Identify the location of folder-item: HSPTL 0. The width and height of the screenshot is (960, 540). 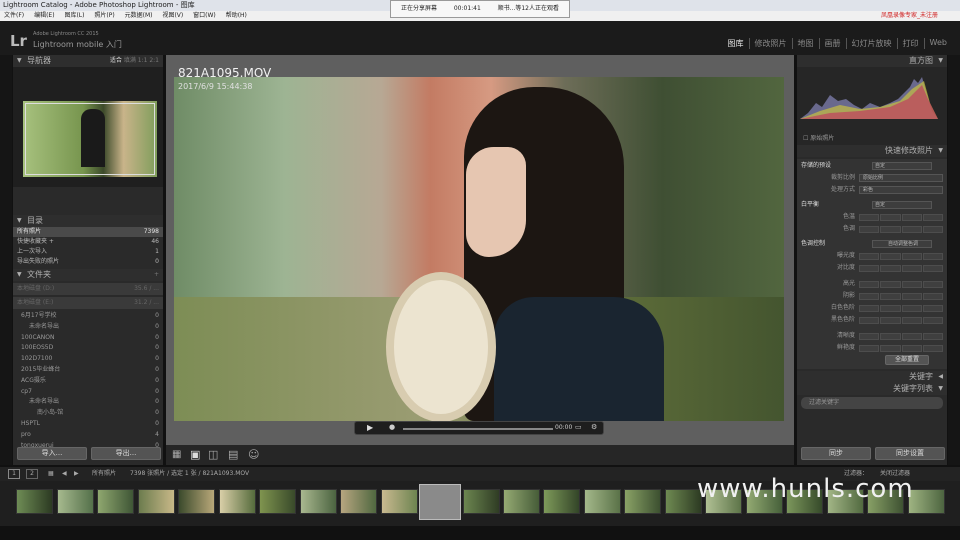
(88, 424).